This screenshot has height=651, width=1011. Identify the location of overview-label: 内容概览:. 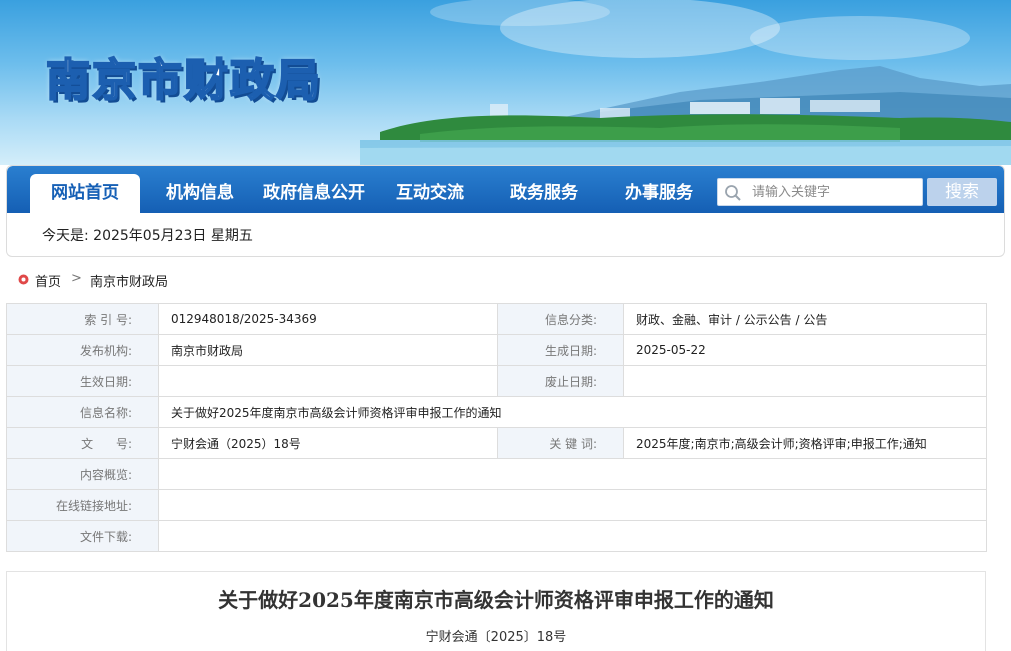
(82, 474).